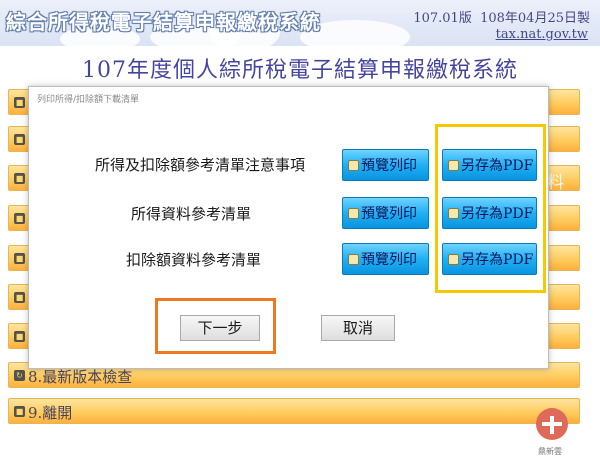 Image resolution: width=600 pixels, height=473 pixels. I want to click on row-label-notice: 所得及扣除額參考清單注意事項, so click(199, 165).